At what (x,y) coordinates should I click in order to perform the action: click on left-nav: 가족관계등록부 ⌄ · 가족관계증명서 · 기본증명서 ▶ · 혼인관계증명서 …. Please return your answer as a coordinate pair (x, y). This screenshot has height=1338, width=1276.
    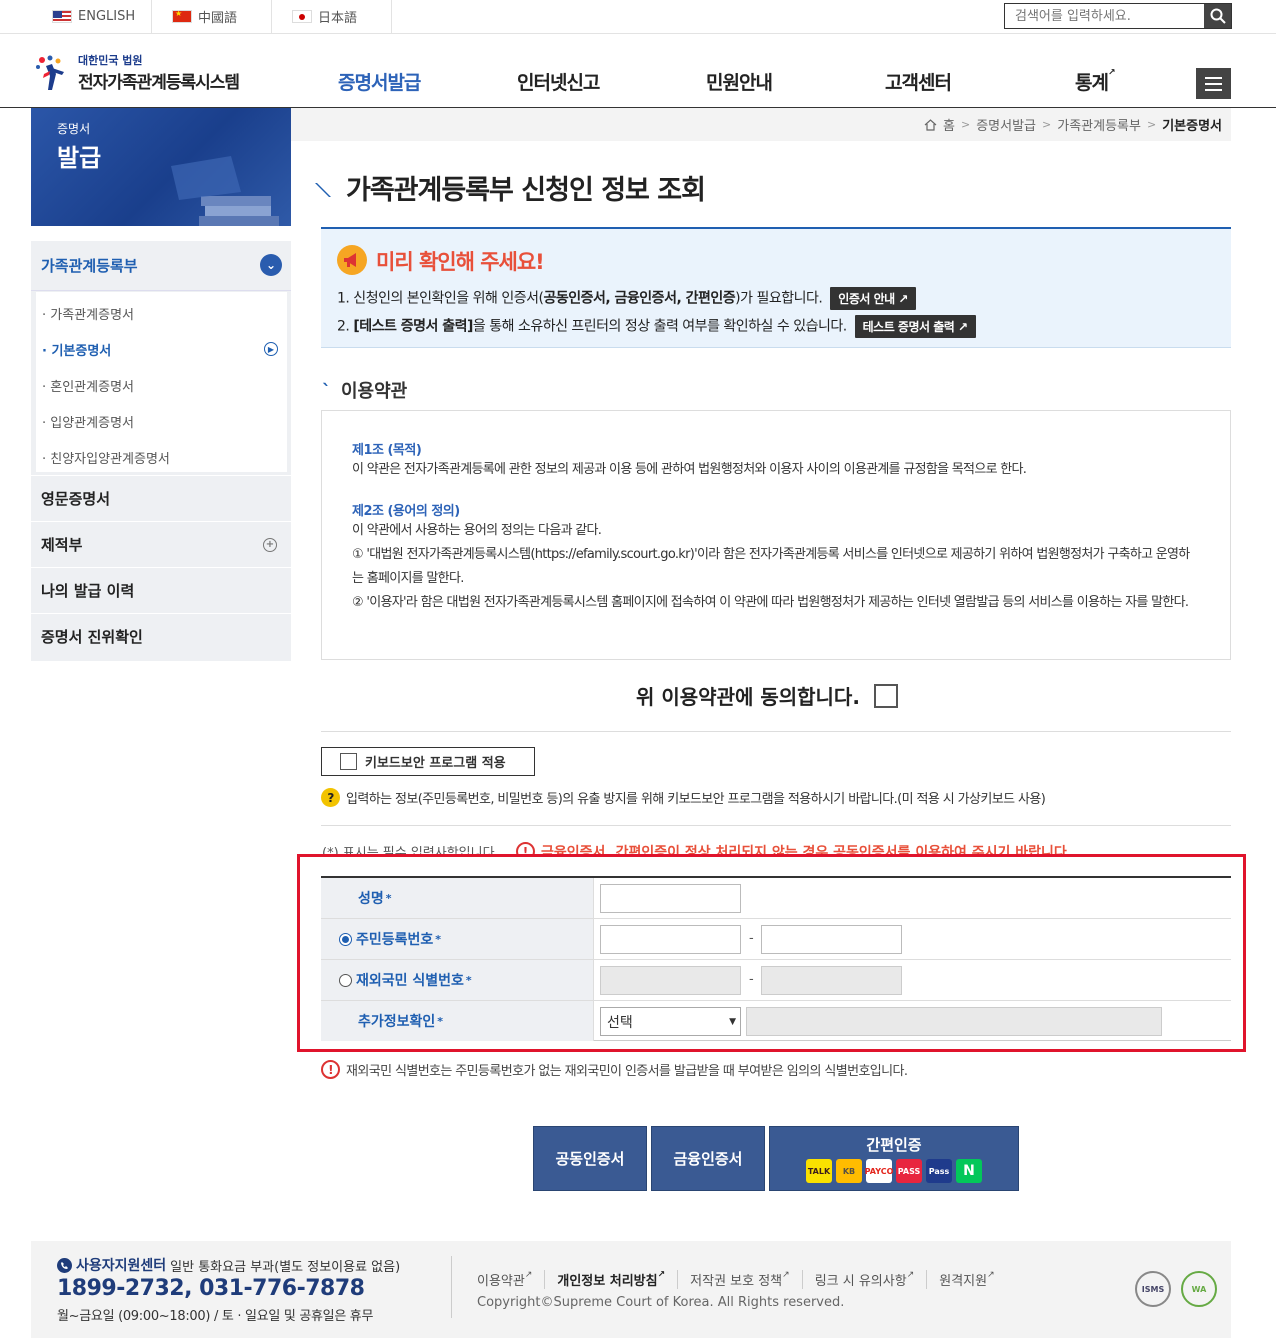
    Looking at the image, I should click on (161, 451).